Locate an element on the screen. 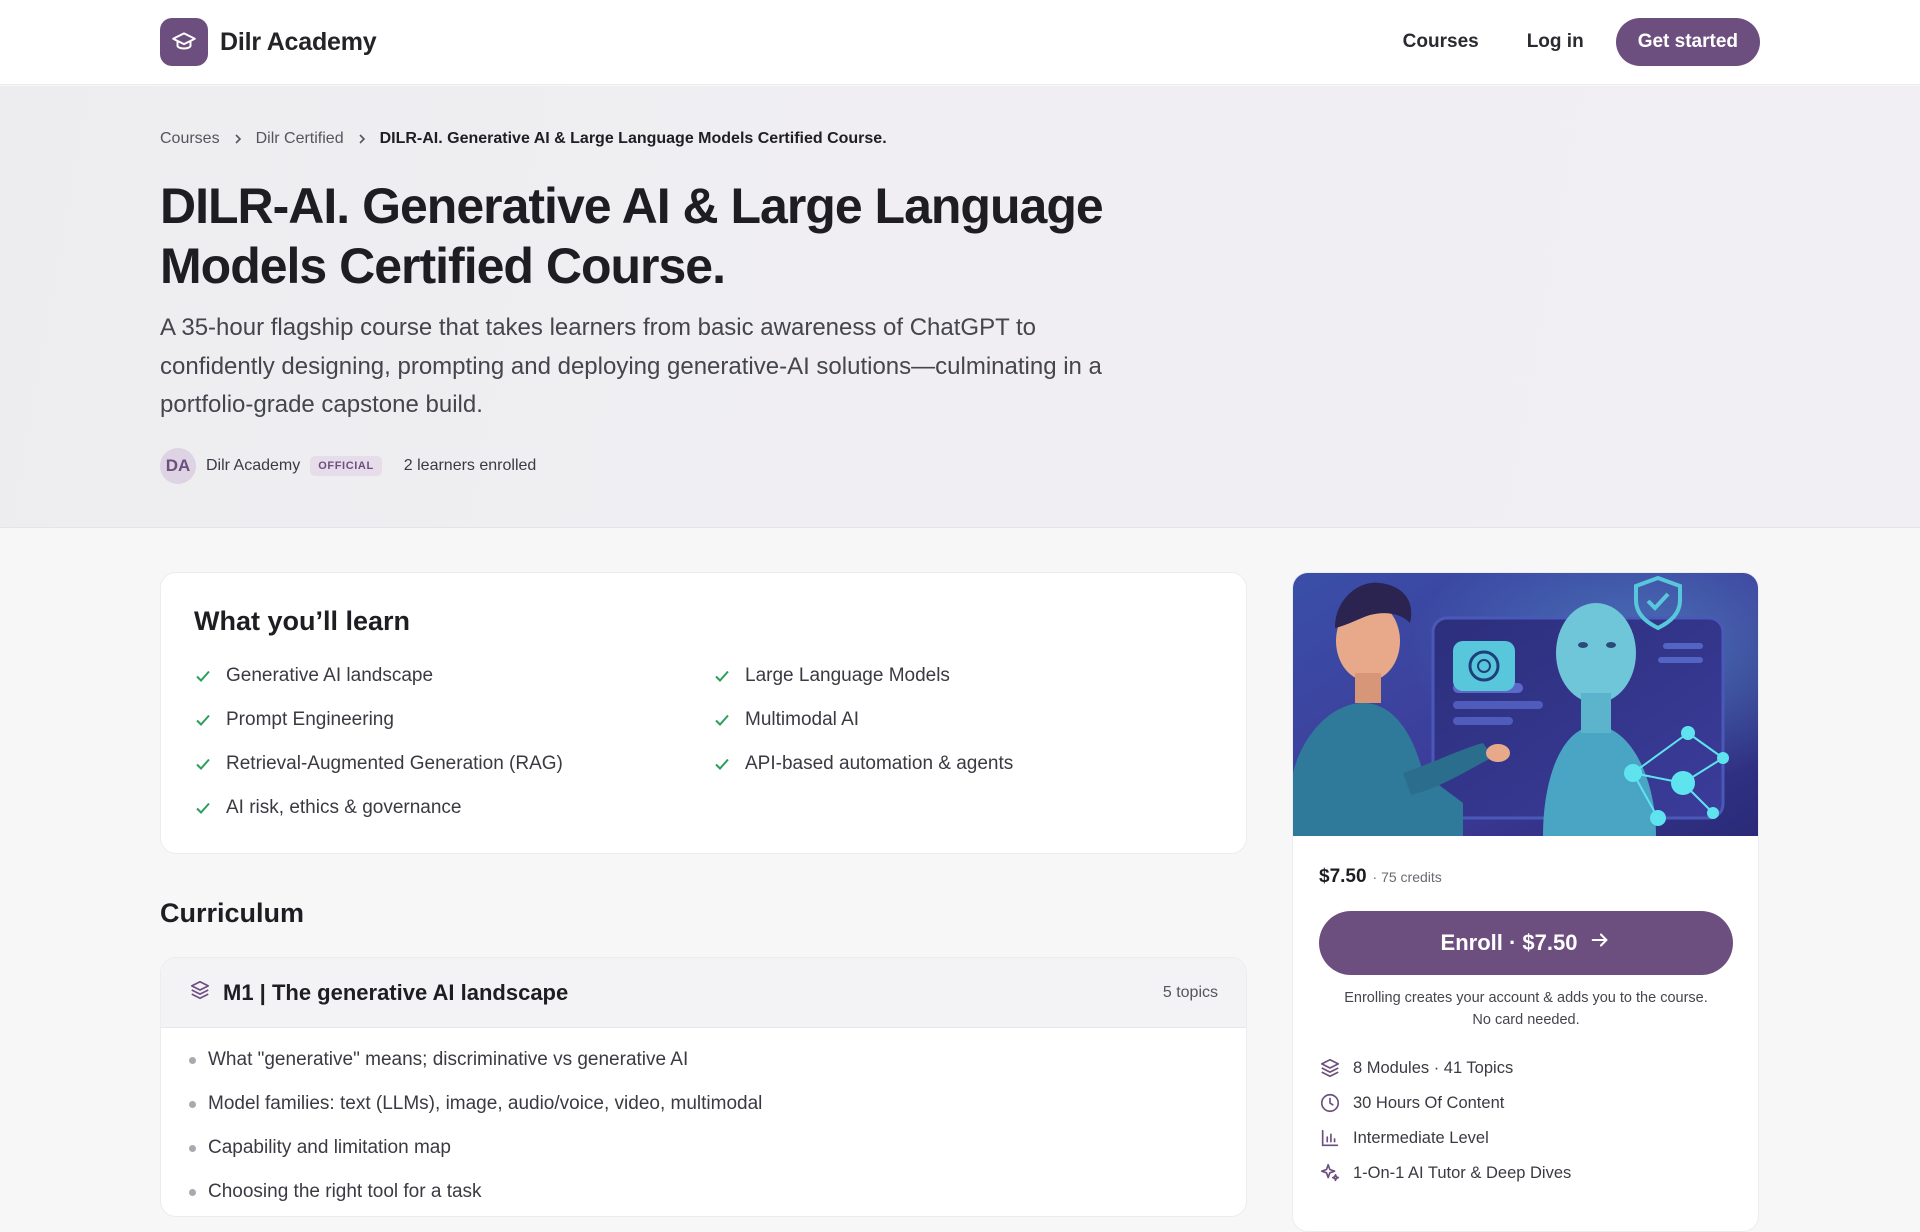  topic-item: Capability and limitation map is located at coordinates (320, 1148).